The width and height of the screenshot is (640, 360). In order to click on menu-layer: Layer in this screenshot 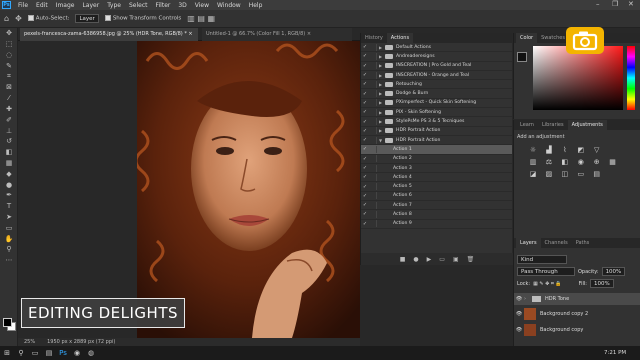, I will do `click(90, 5)`.